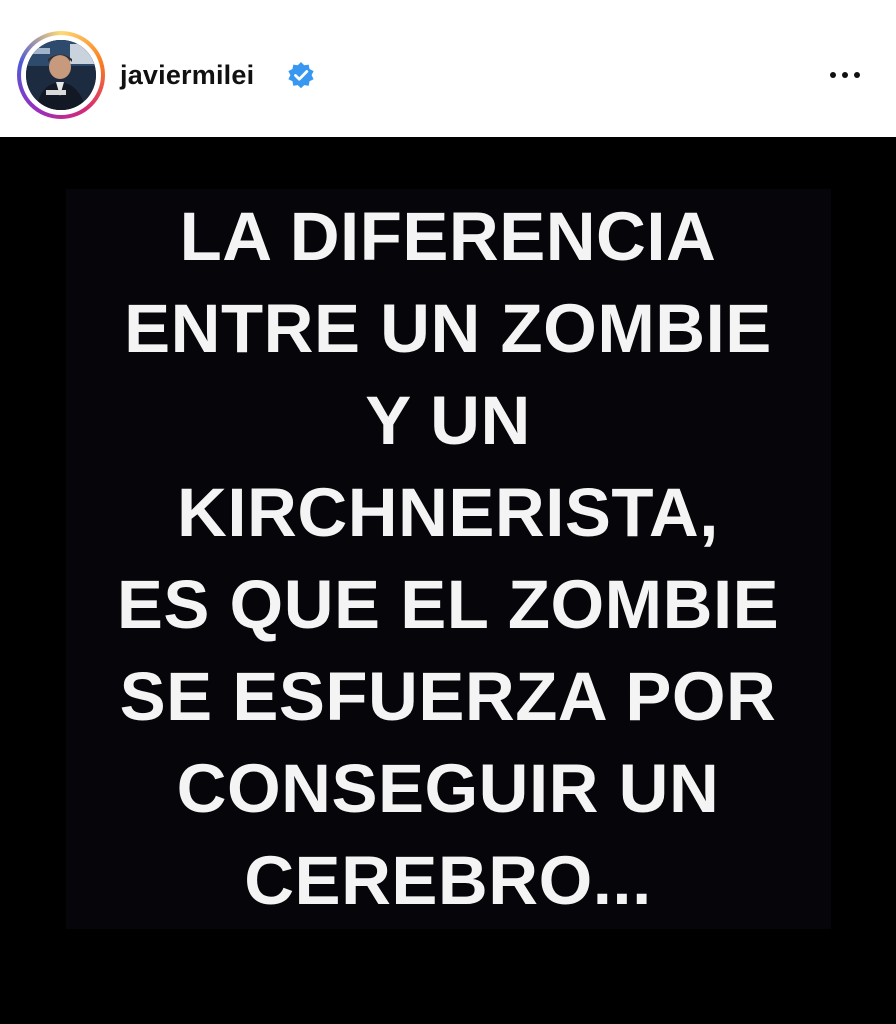 The height and width of the screenshot is (1024, 896). Describe the element at coordinates (448, 236) in the screenshot. I see `meme-line: LA DIFERENCIA` at that location.